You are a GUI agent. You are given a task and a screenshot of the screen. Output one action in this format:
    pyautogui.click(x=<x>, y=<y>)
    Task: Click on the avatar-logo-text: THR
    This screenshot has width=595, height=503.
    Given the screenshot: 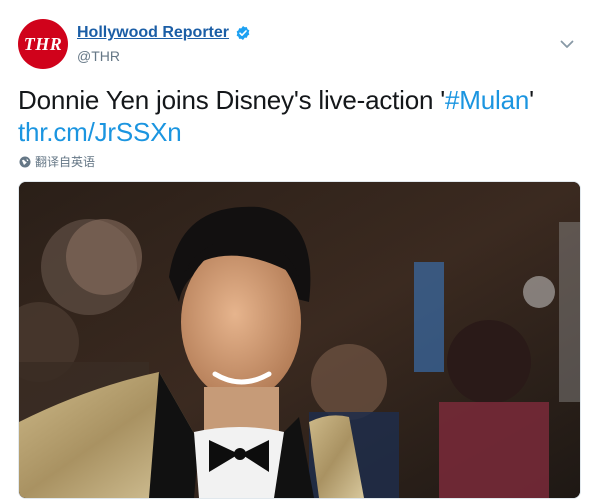 What is the action you would take?
    pyautogui.click(x=43, y=43)
    